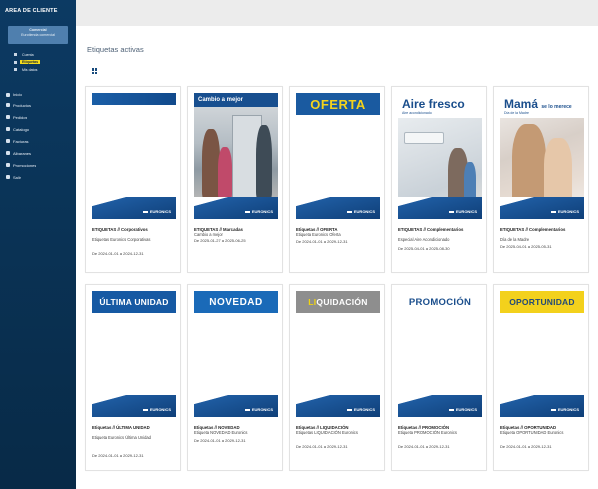  I want to click on label-description: Día de la Madre, so click(515, 239).